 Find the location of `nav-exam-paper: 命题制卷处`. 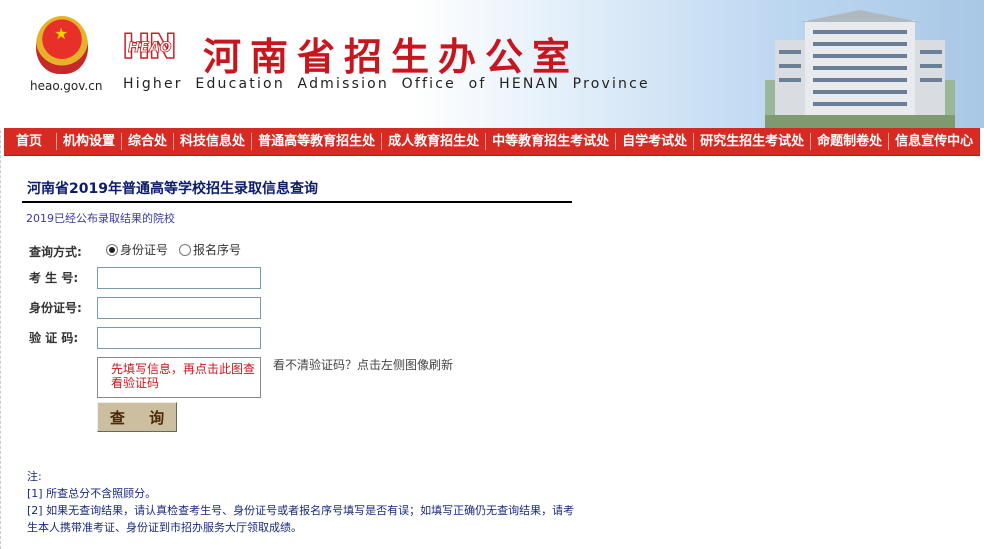

nav-exam-paper: 命题制卷处 is located at coordinates (850, 141).